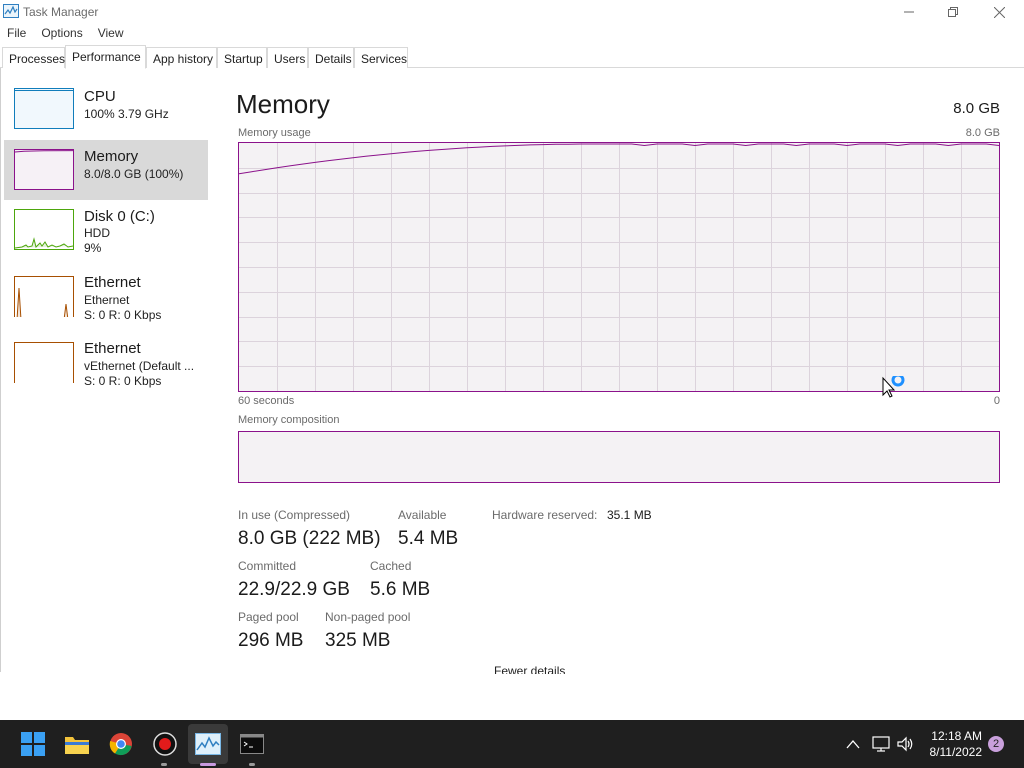  What do you see at coordinates (134, 174) in the screenshot?
I see `sidebar-item-subtitle: 8.0/8.0 GB (100%)` at bounding box center [134, 174].